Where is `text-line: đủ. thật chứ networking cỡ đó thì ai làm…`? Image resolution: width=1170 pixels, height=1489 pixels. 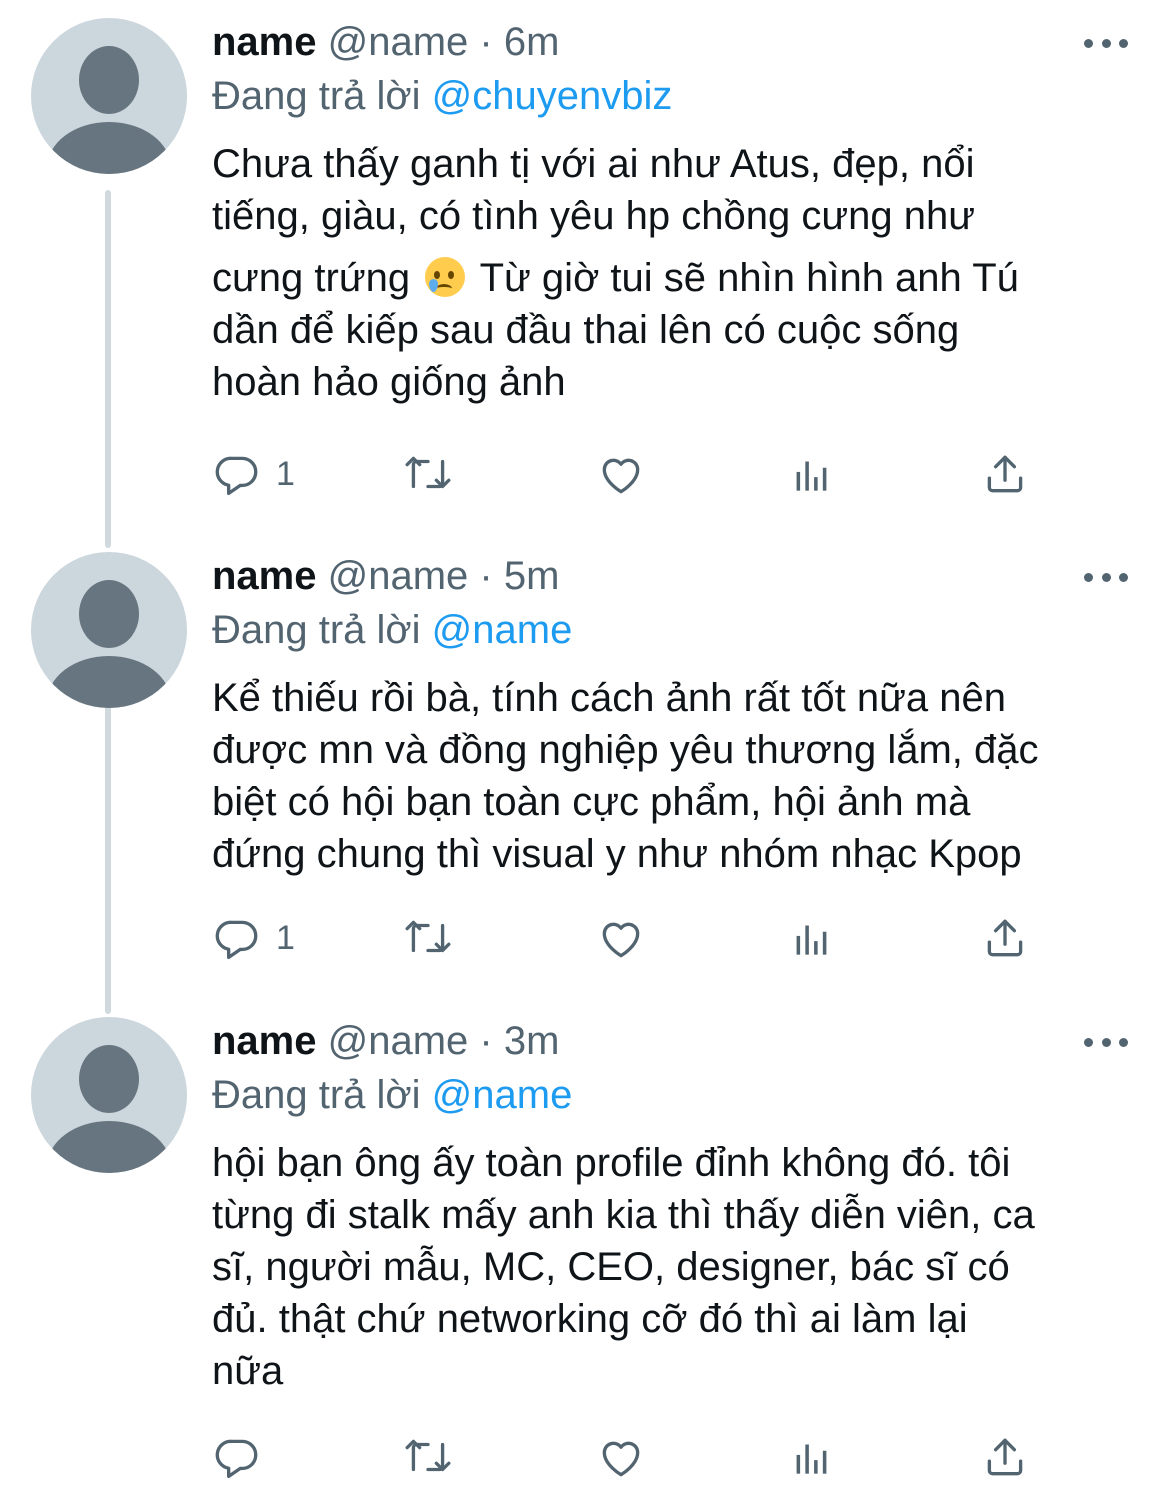 text-line: đủ. thật chứ networking cỡ đó thì ai làm… is located at coordinates (590, 1319).